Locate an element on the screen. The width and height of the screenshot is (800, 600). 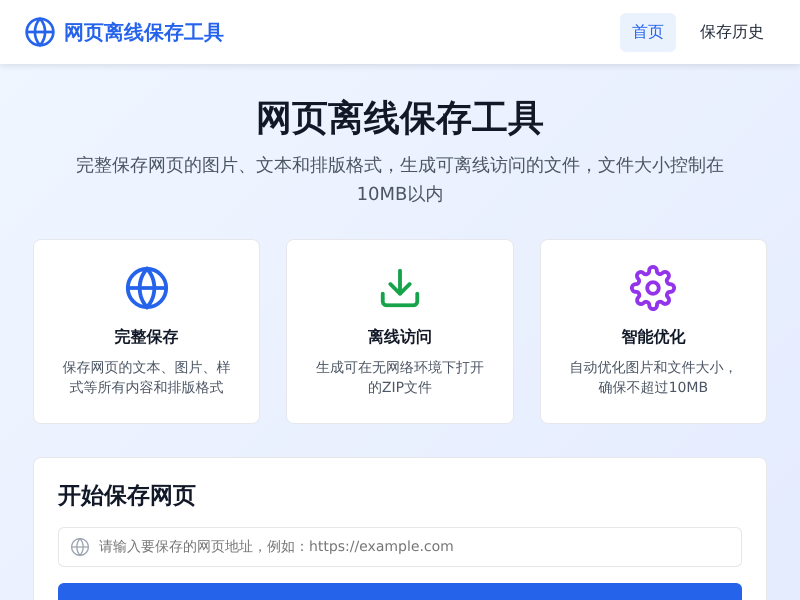
feature-description: 生成可在无网络环境下打开的ZIP文件 is located at coordinates (400, 378).